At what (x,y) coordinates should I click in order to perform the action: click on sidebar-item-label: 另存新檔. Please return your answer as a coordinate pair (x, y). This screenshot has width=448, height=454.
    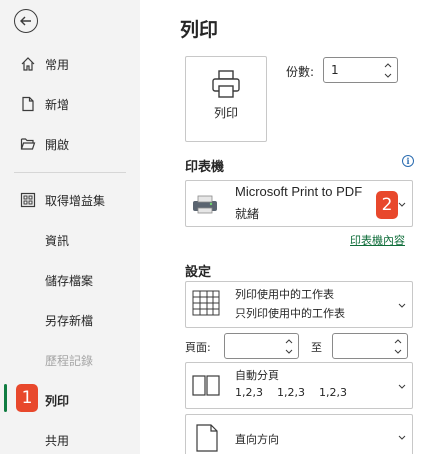
    Looking at the image, I should click on (69, 321).